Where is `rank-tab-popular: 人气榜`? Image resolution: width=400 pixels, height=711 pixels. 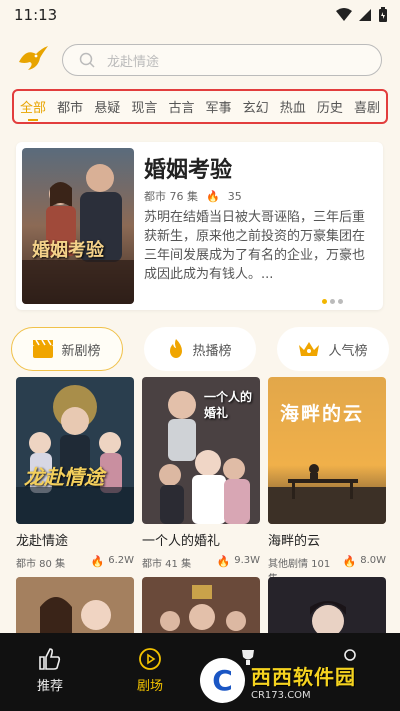 rank-tab-popular: 人气榜 is located at coordinates (333, 349).